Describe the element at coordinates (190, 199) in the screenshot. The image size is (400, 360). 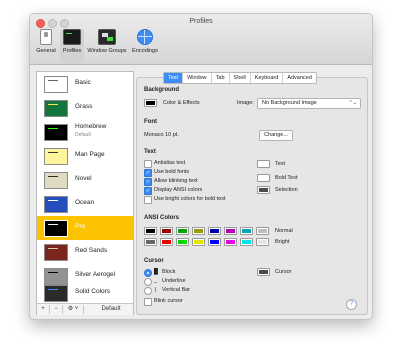
I see `bright-bold-label: Use bright colors for bold text` at that location.